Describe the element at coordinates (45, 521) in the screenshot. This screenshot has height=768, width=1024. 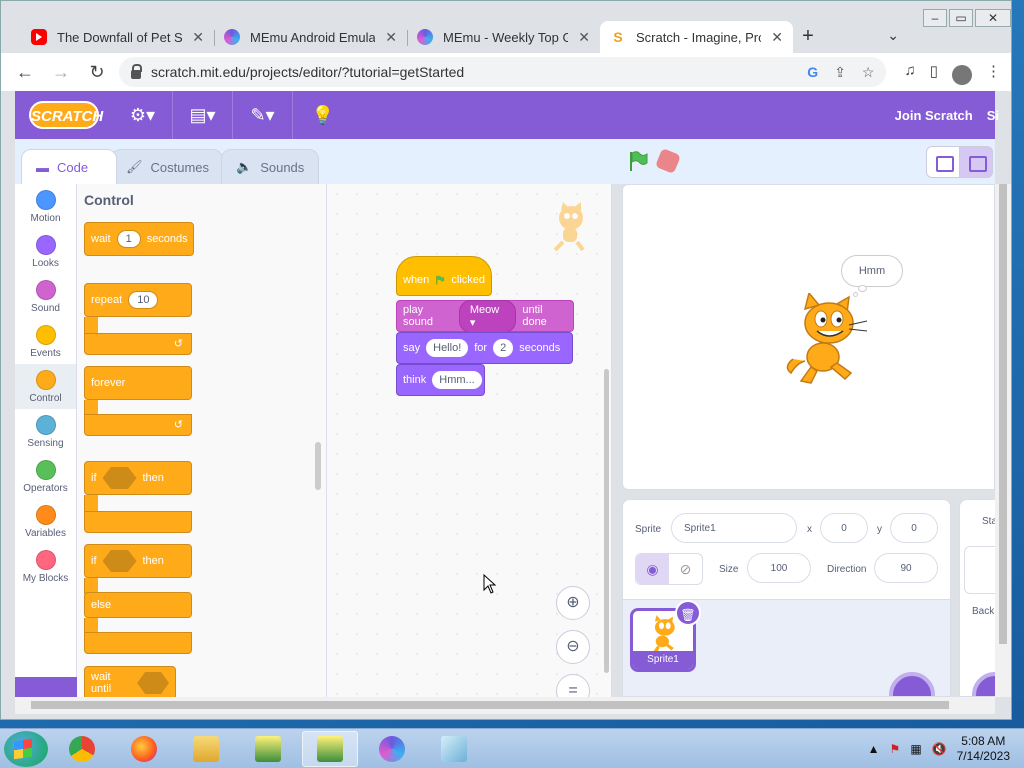
I see `category-variables: Variables` at that location.